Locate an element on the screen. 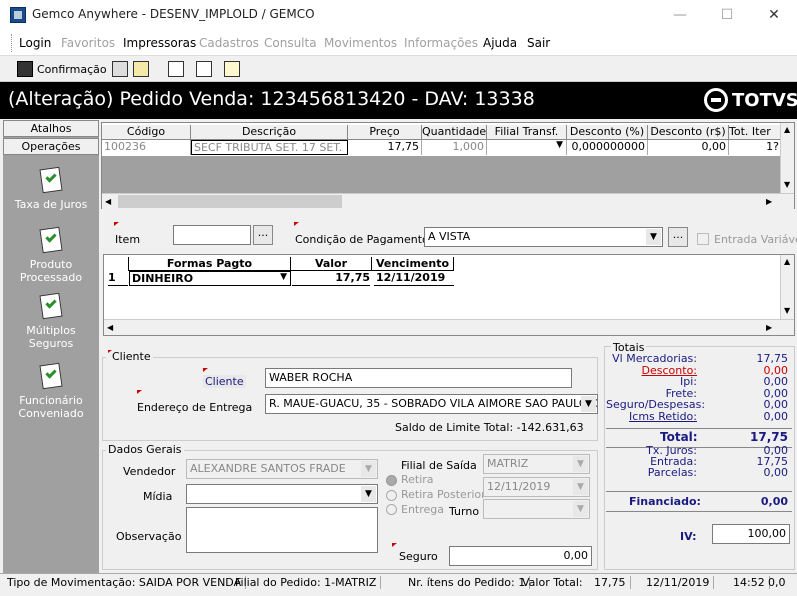 The image size is (797, 596). grid-vertical-scrollbar: ▲ ▼ is located at coordinates (787, 158).